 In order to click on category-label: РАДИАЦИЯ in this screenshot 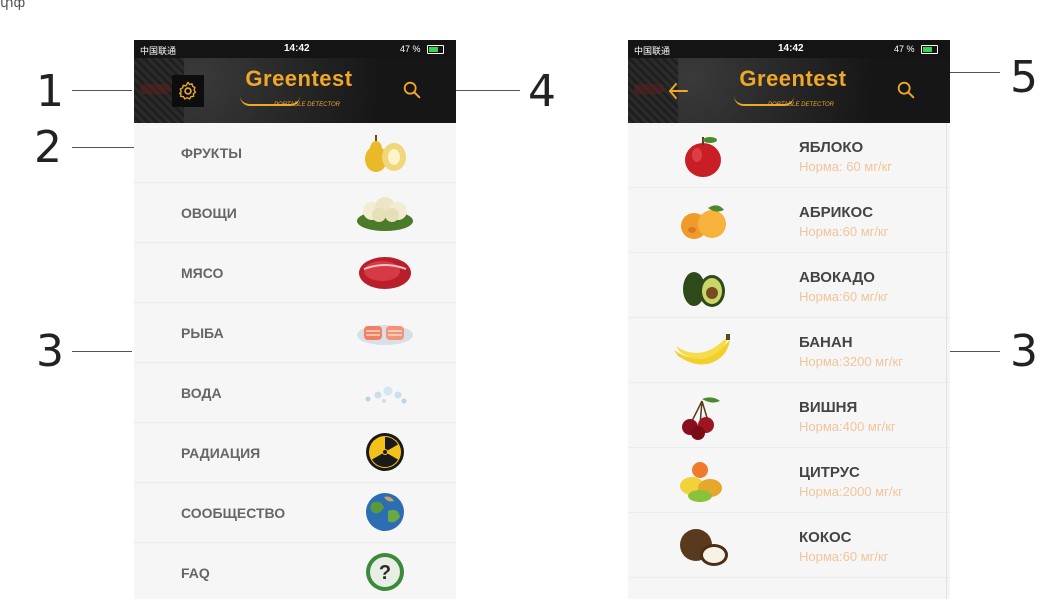, I will do `click(221, 453)`.